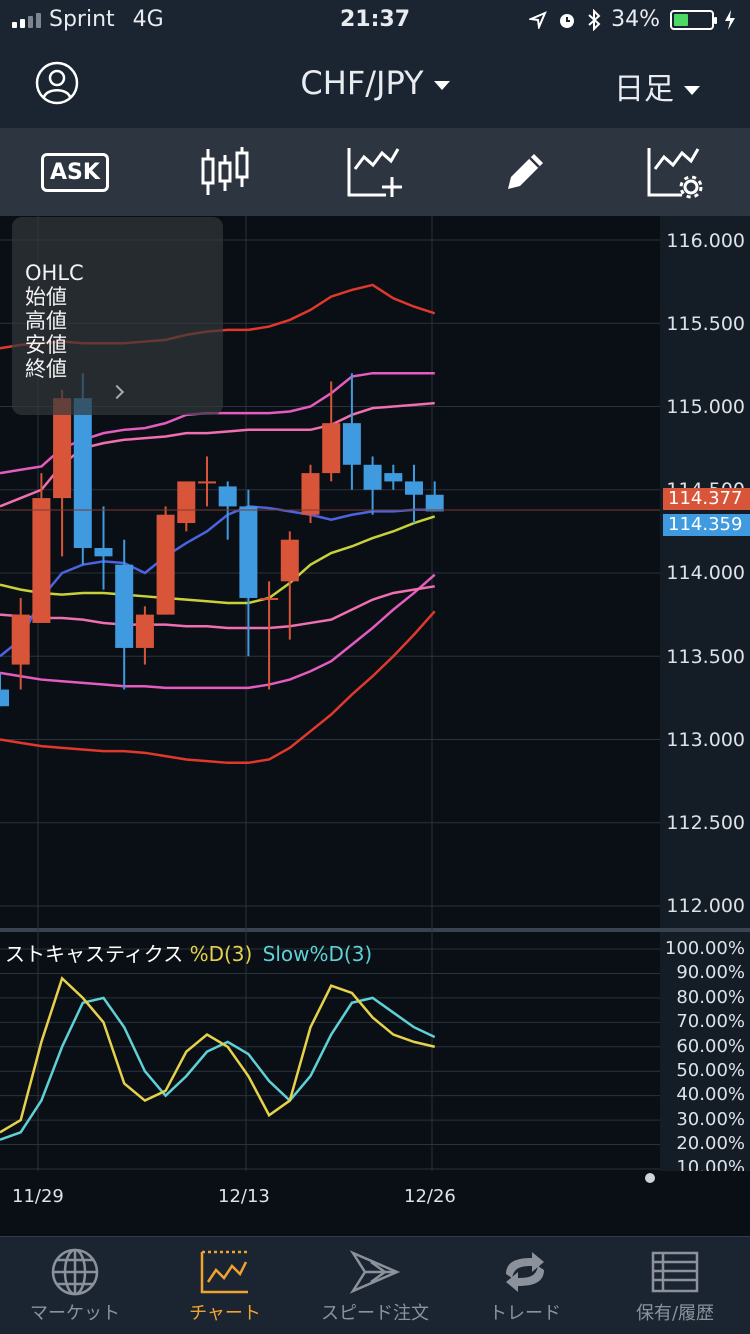 This screenshot has width=750, height=1334. What do you see at coordinates (705, 241) in the screenshot?
I see `price-tick: 116.000` at bounding box center [705, 241].